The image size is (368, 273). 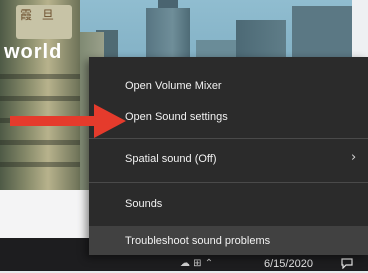 I want to click on arrow-head, so click(x=110, y=121).